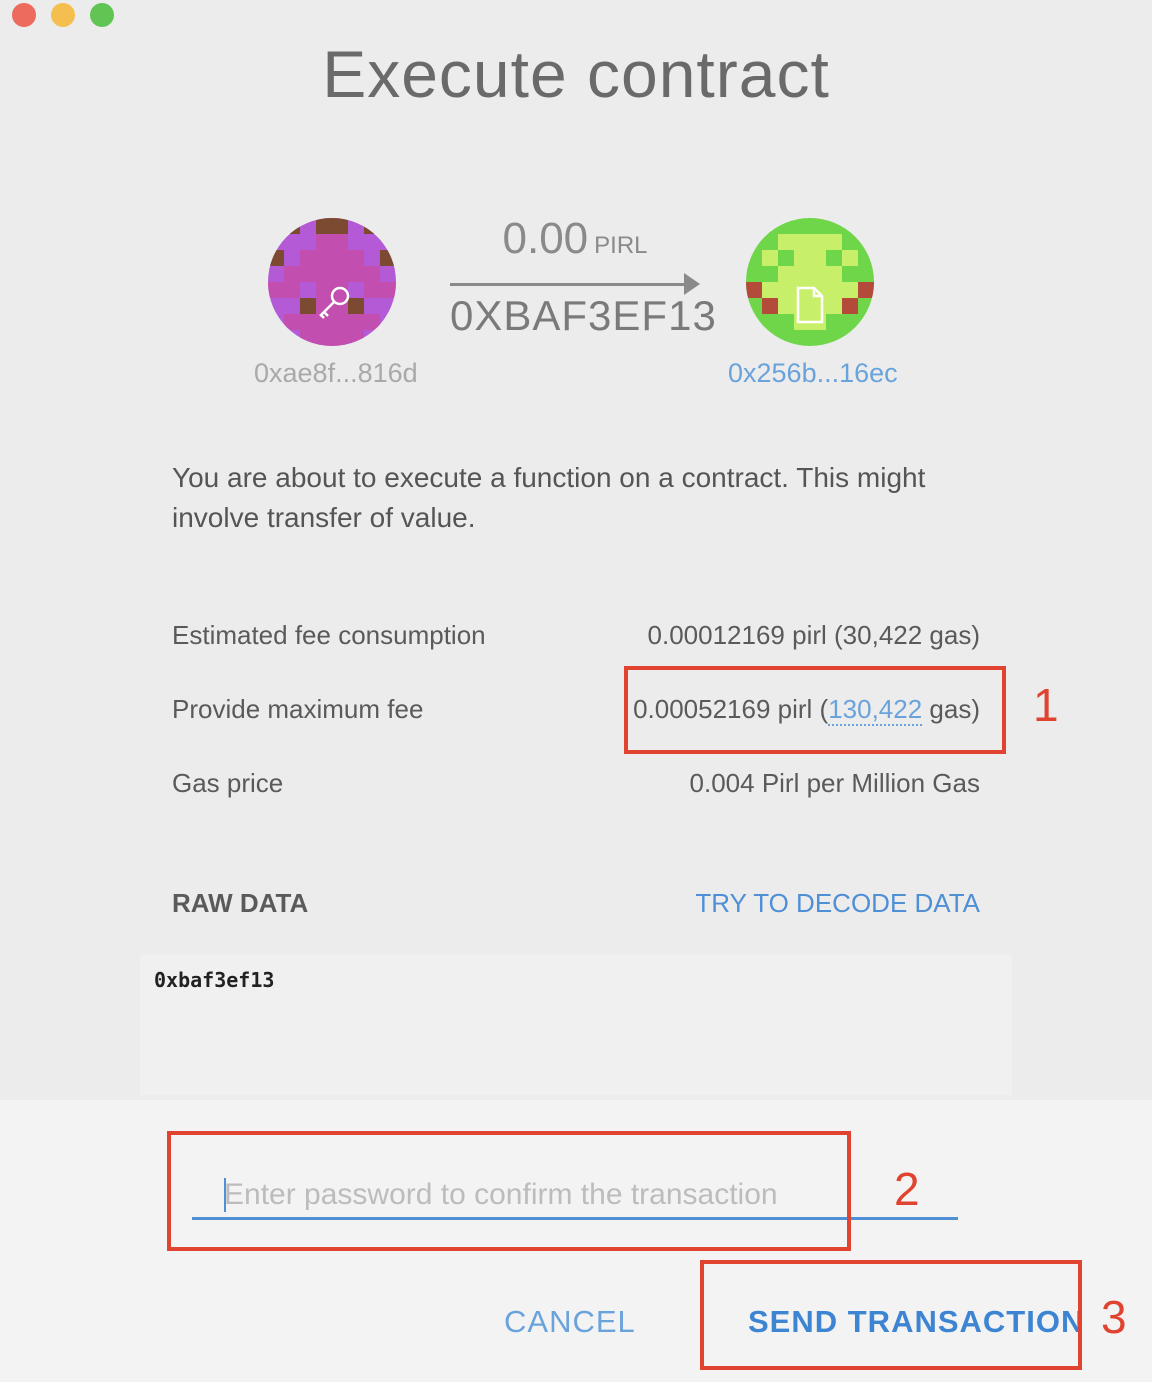 This screenshot has width=1152, height=1382. I want to click on estimated-fee-label: Estimated fee consumption, so click(329, 635).